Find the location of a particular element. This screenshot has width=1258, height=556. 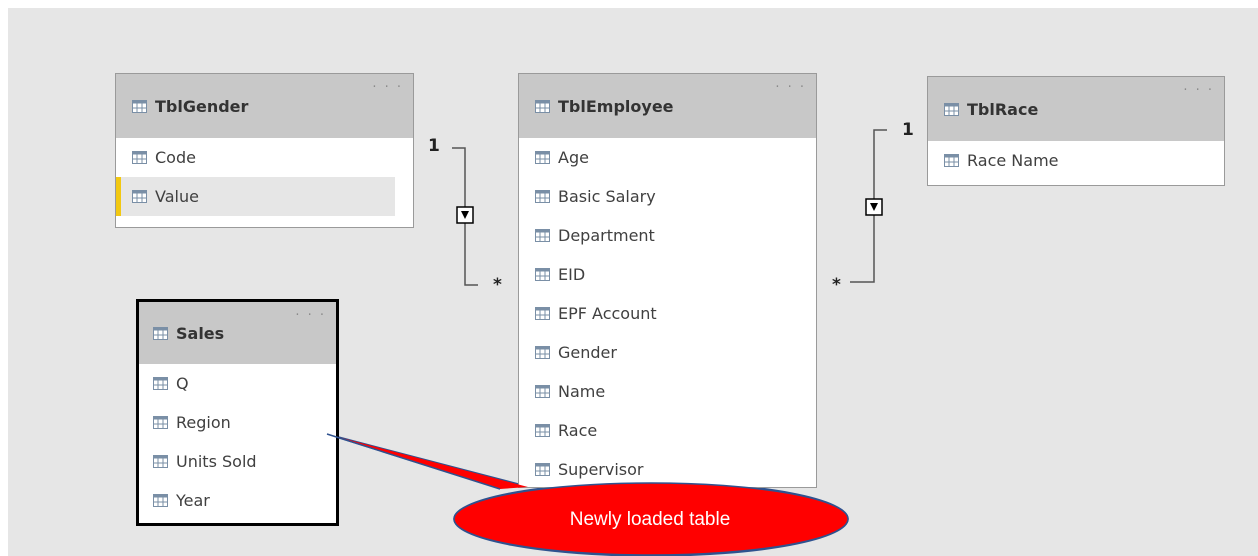

field-row: Name is located at coordinates (667, 391).